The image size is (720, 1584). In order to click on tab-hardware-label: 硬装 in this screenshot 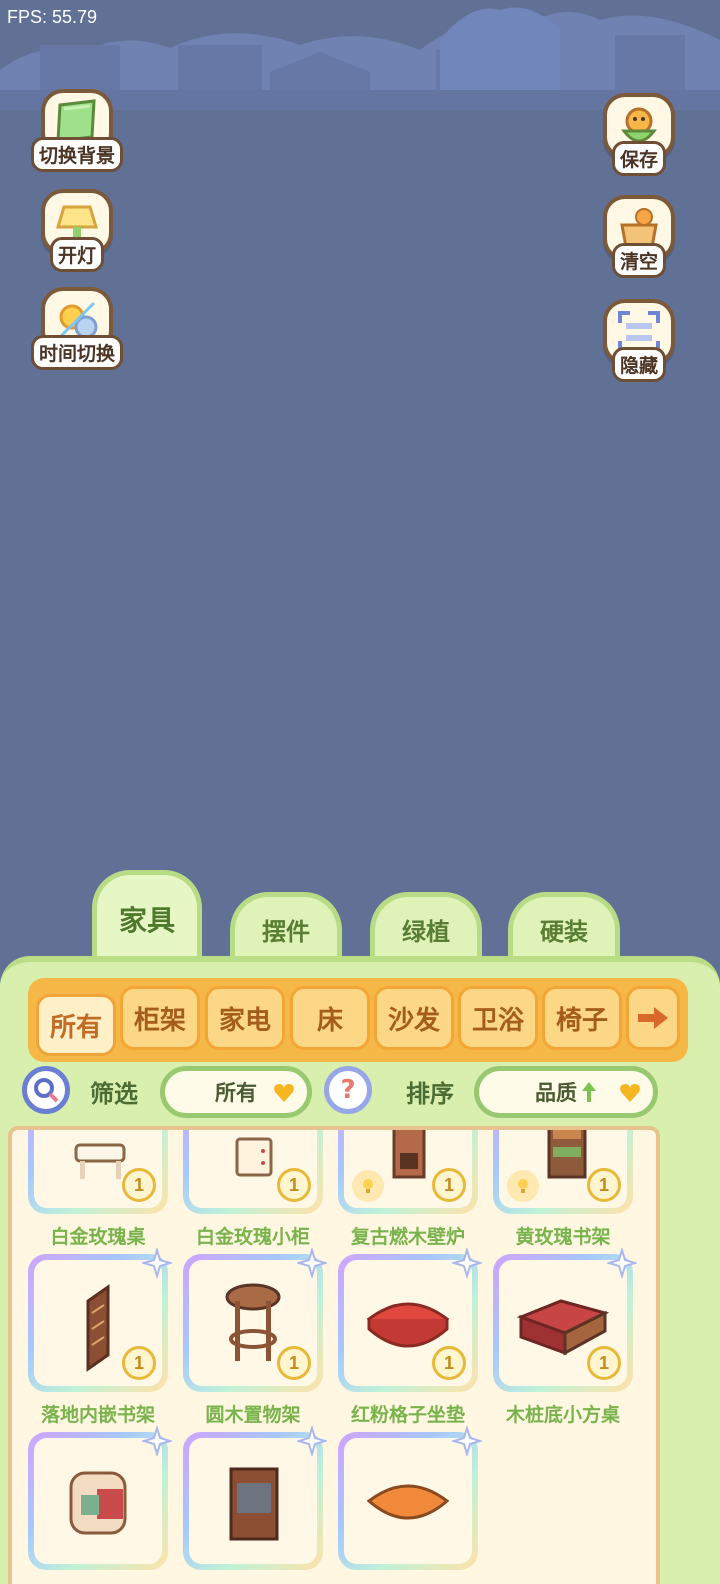, I will do `click(564, 932)`.